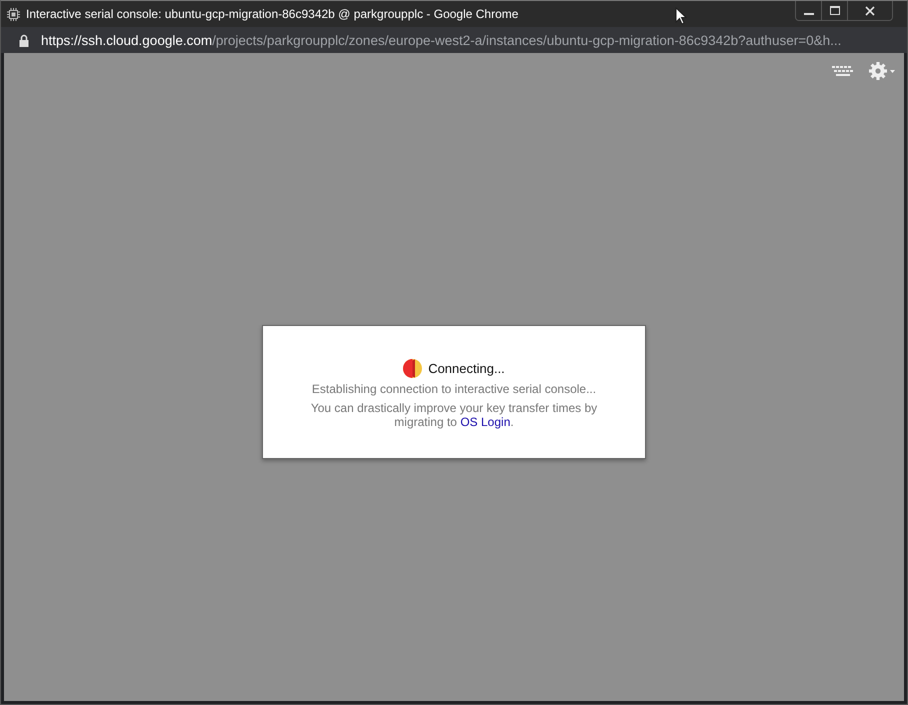 The height and width of the screenshot is (705, 908). I want to click on lock-icon, so click(24, 40).